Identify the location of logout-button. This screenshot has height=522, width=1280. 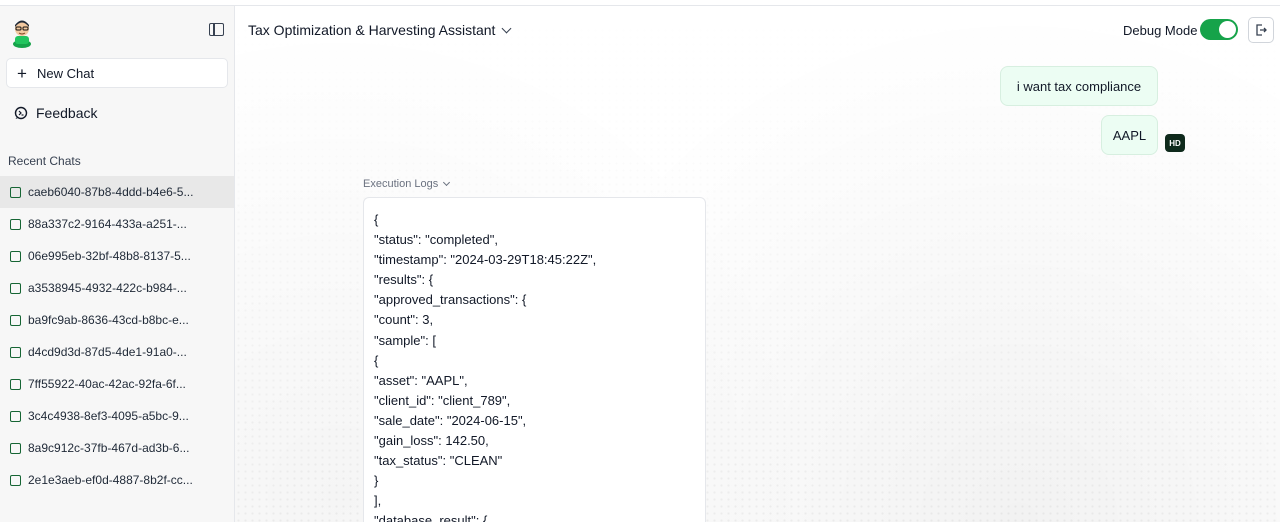
(1261, 30).